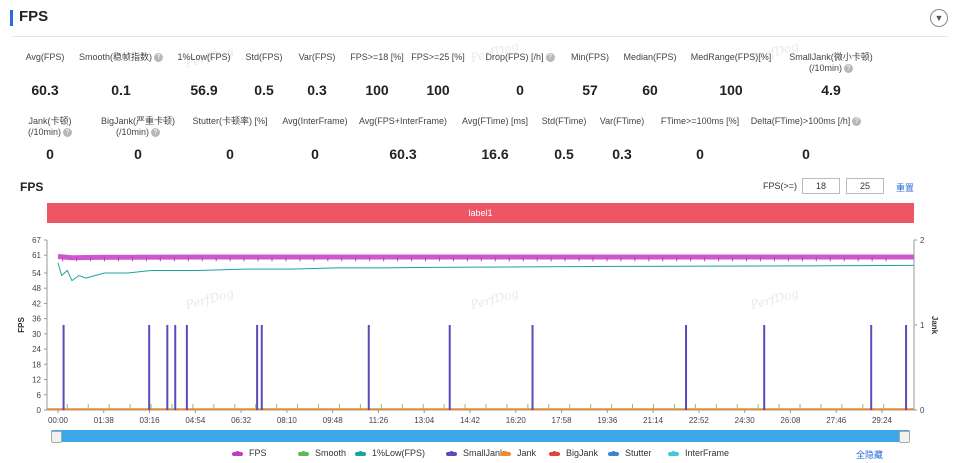  What do you see at coordinates (485, 257) in the screenshot?
I see `series-fps-line` at bounding box center [485, 257].